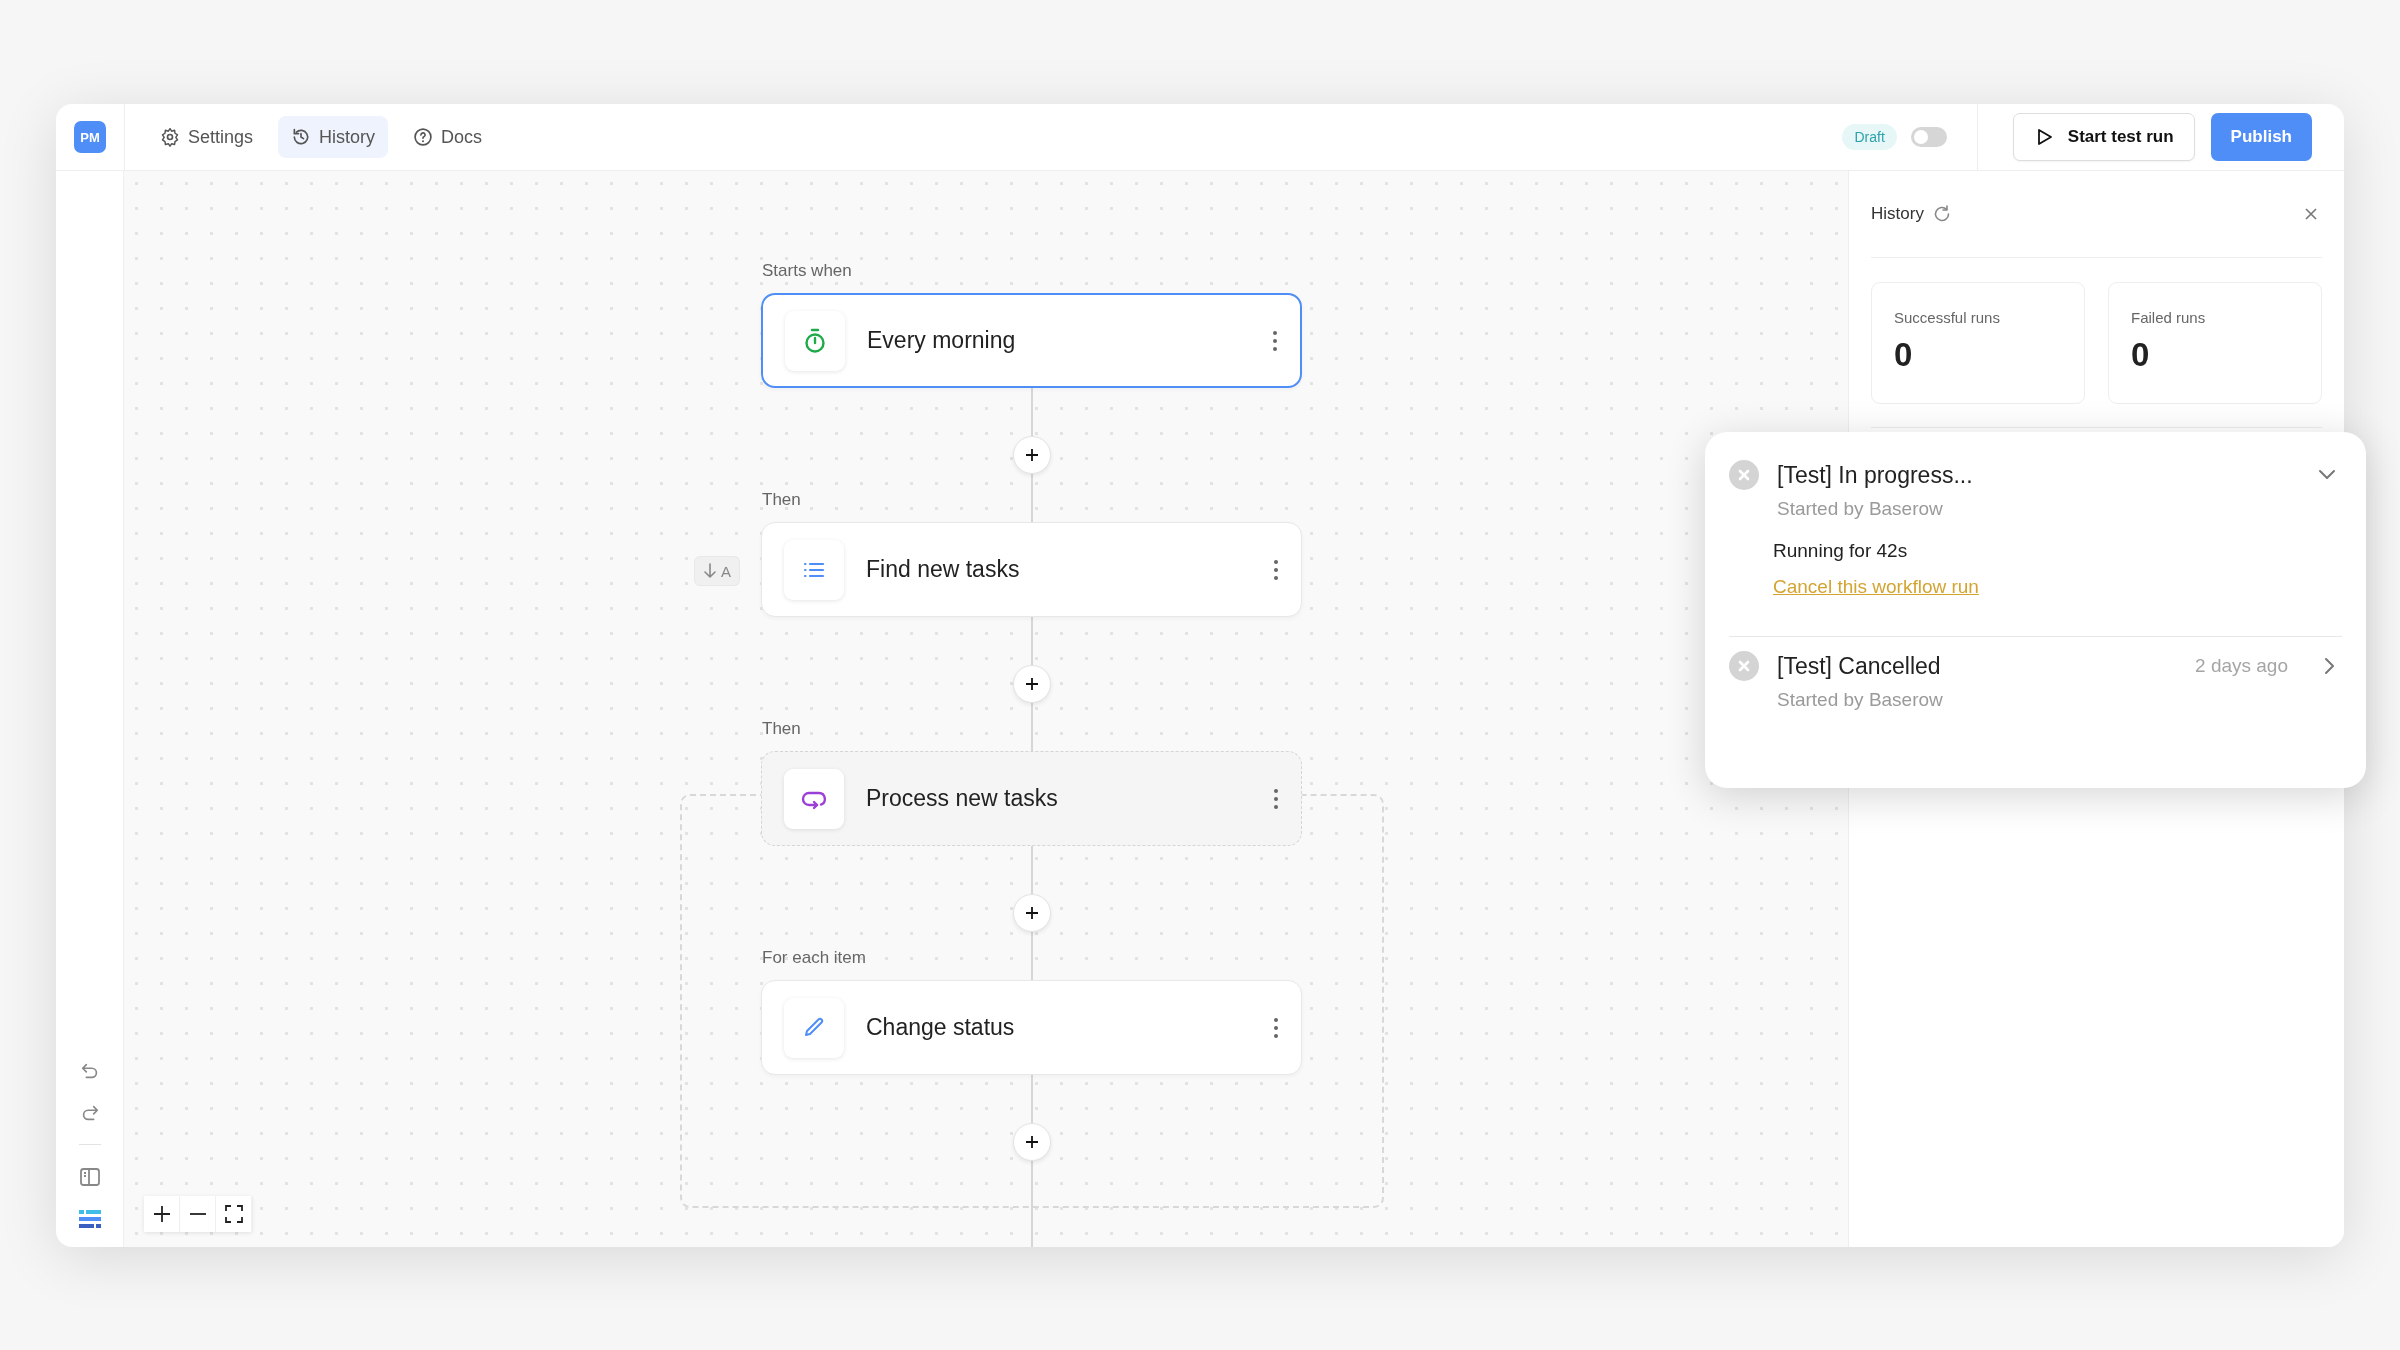 The width and height of the screenshot is (2400, 1350). Describe the element at coordinates (941, 1027) in the screenshot. I see `node-title: Change status` at that location.